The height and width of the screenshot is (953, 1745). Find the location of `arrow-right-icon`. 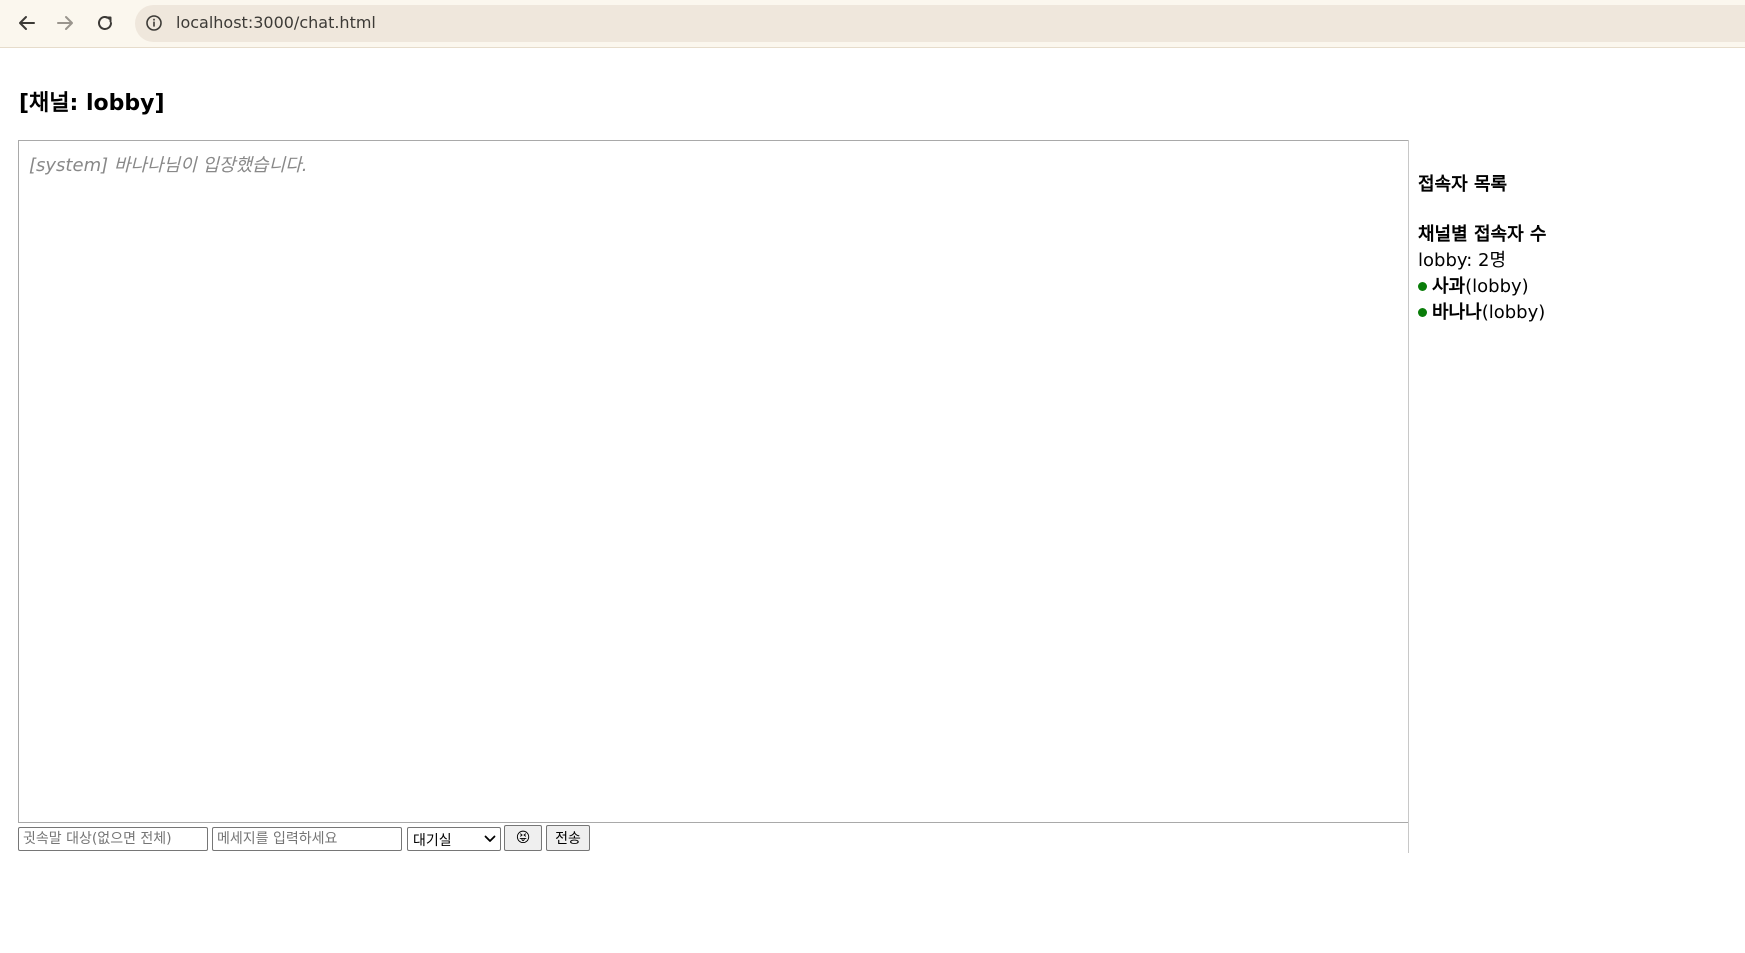

arrow-right-icon is located at coordinates (65, 23).